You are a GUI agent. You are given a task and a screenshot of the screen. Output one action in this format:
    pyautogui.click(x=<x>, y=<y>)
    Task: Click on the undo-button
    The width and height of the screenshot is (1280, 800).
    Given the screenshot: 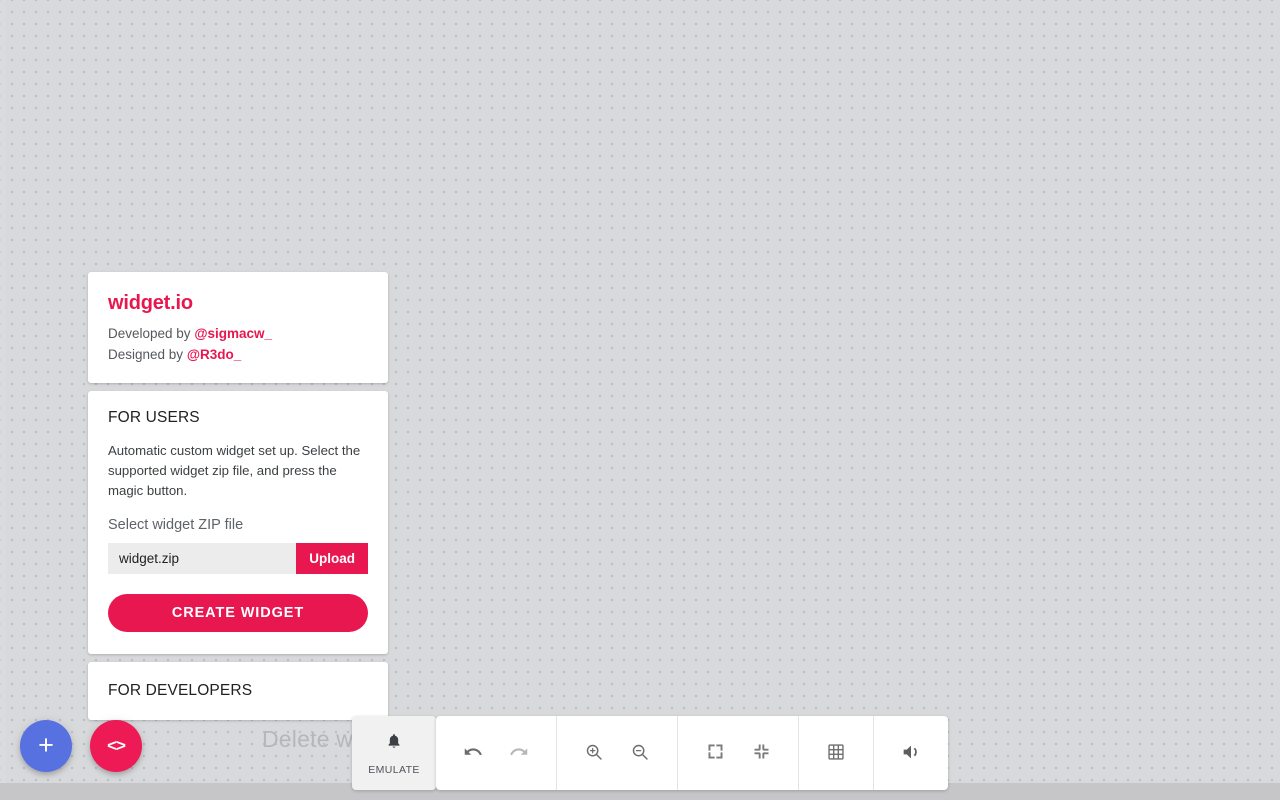 What is the action you would take?
    pyautogui.click(x=473, y=753)
    